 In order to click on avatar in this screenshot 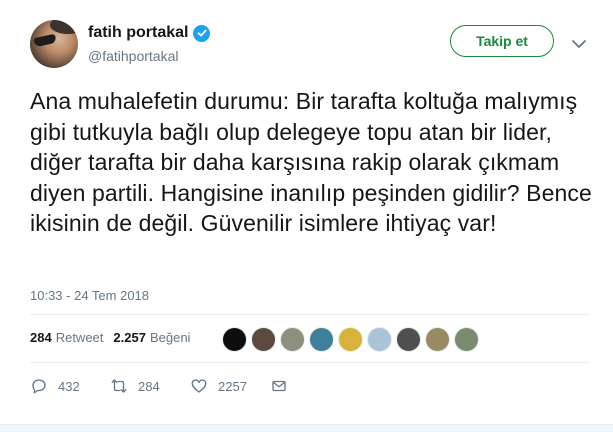, I will do `click(54, 44)`.